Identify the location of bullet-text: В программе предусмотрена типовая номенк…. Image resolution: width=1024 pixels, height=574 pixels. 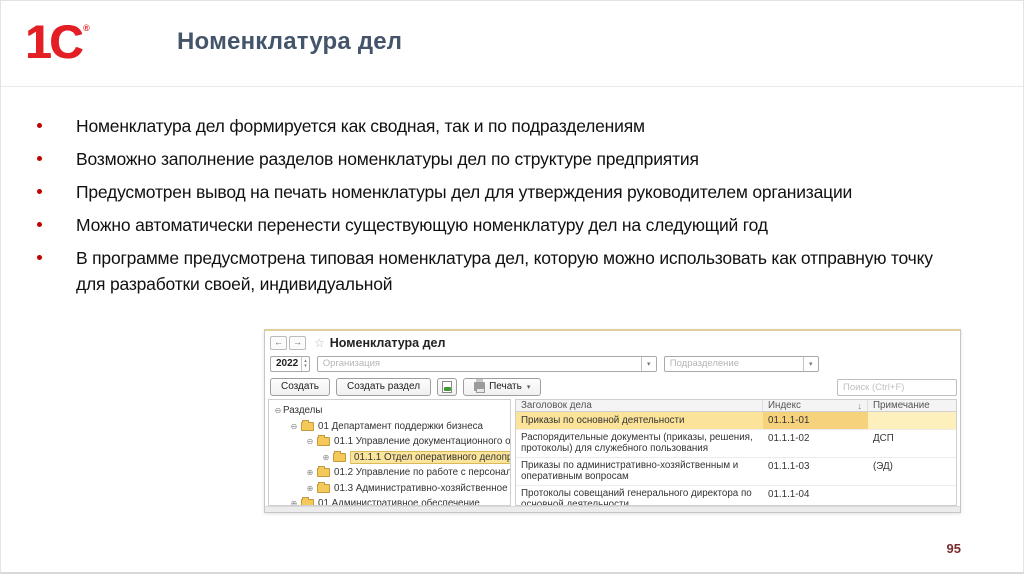
(504, 271).